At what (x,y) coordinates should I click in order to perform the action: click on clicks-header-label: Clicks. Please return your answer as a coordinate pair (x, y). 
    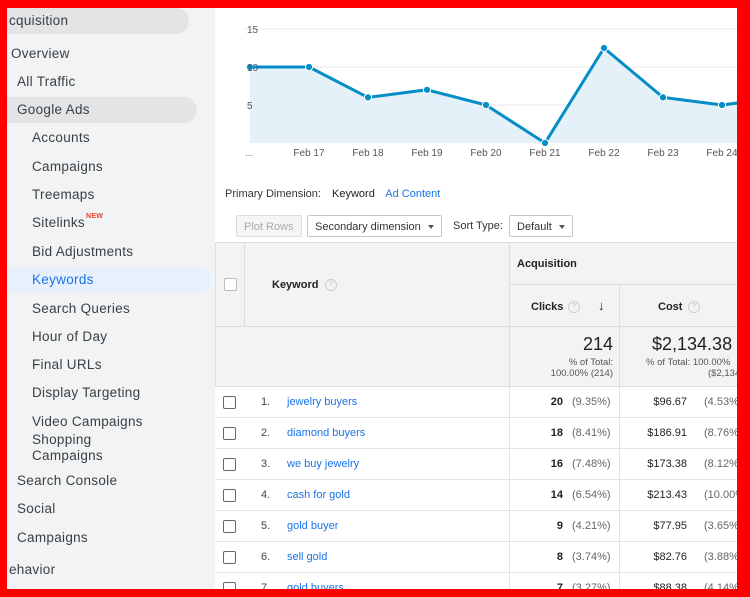
    Looking at the image, I should click on (547, 307).